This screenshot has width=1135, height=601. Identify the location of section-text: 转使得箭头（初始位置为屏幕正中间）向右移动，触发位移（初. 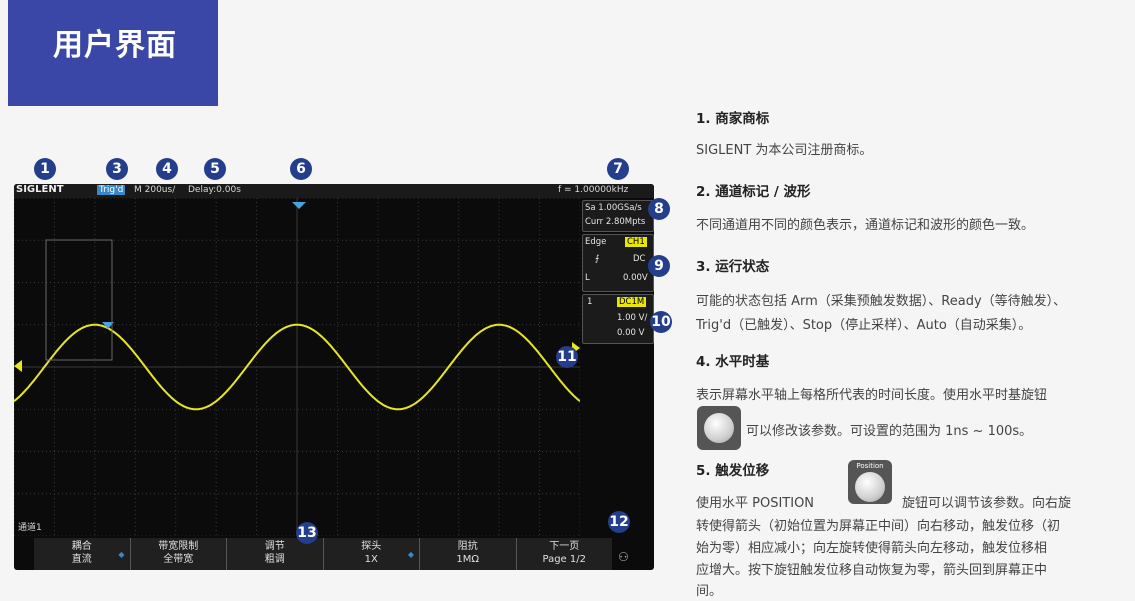
(878, 526).